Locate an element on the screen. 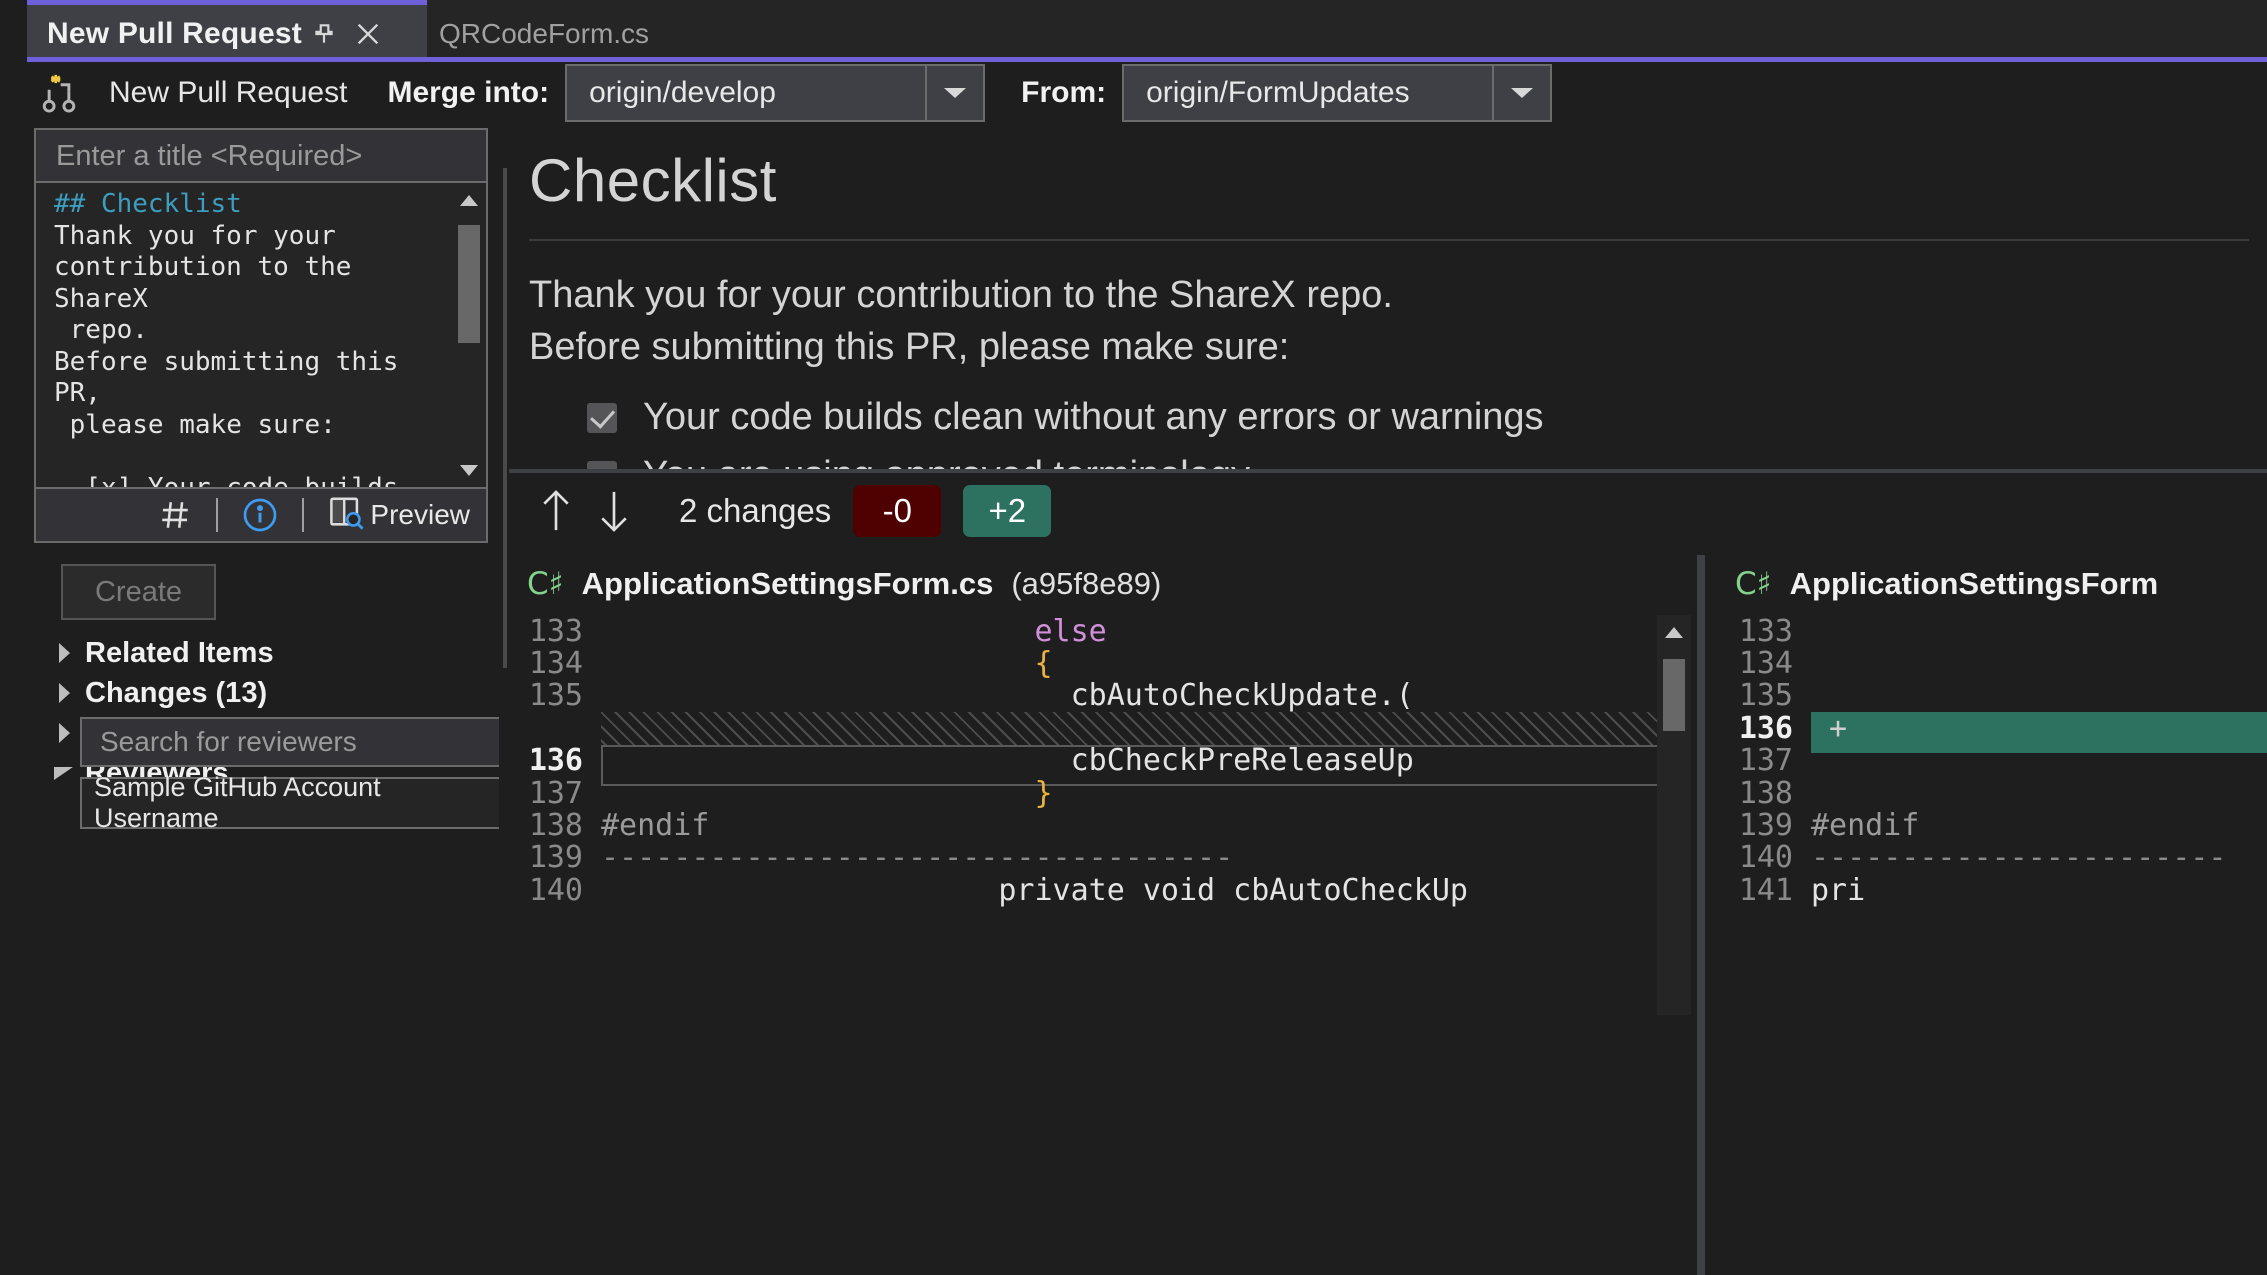 This screenshot has width=2267, height=1275. checklist-item-label: You are using approved terminology is located at coordinates (946, 461).